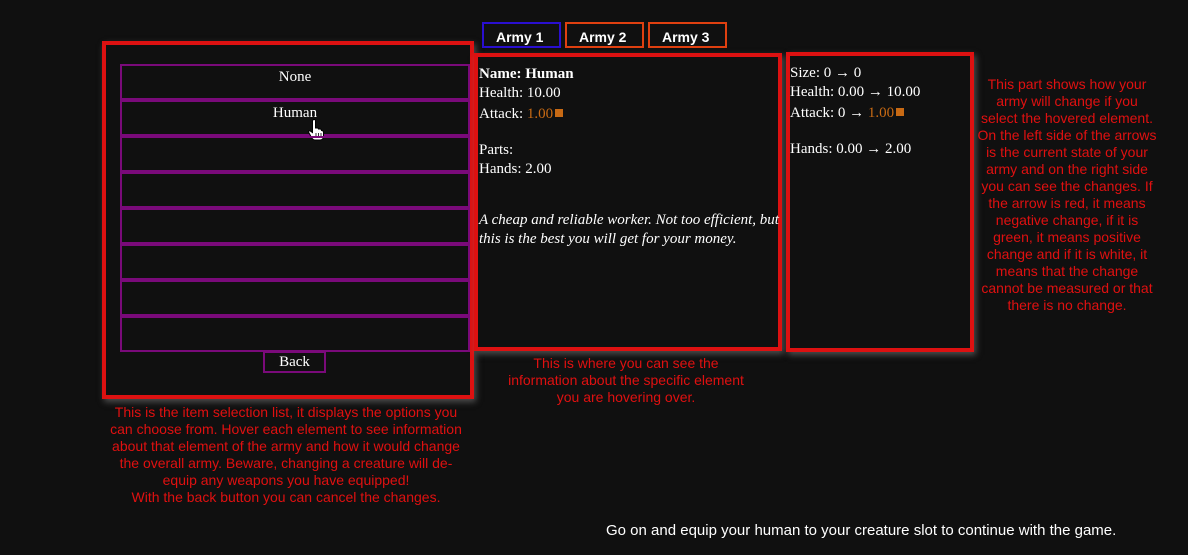 Image resolution: width=1188 pixels, height=555 pixels. I want to click on attack-new-value: 1.00, so click(881, 113).